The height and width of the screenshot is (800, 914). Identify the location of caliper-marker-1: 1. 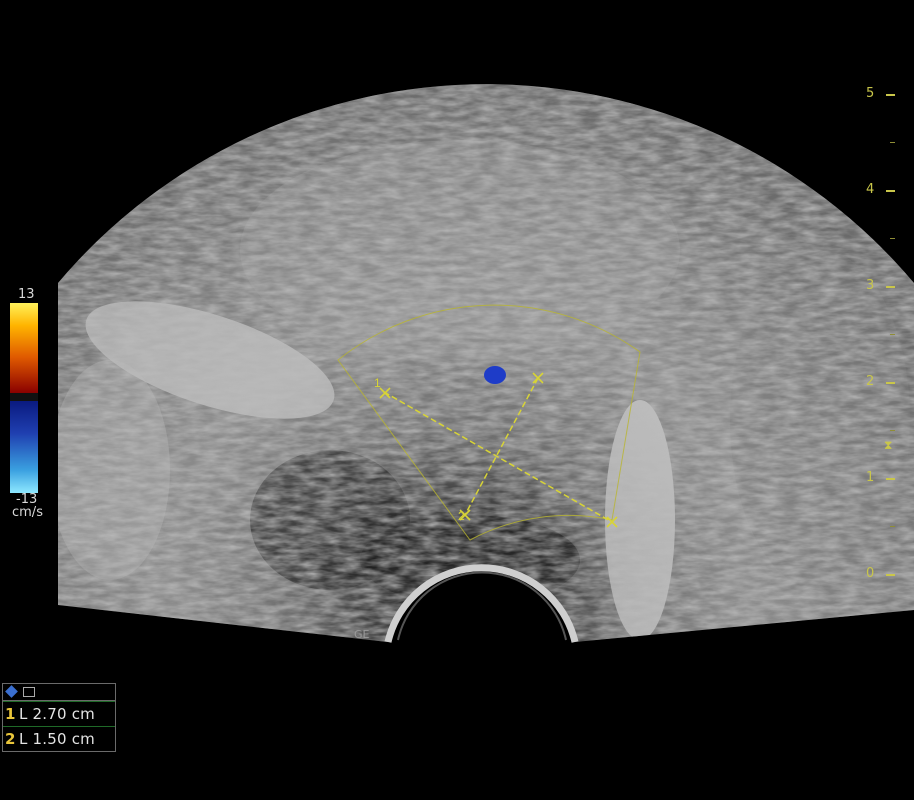
(377, 383).